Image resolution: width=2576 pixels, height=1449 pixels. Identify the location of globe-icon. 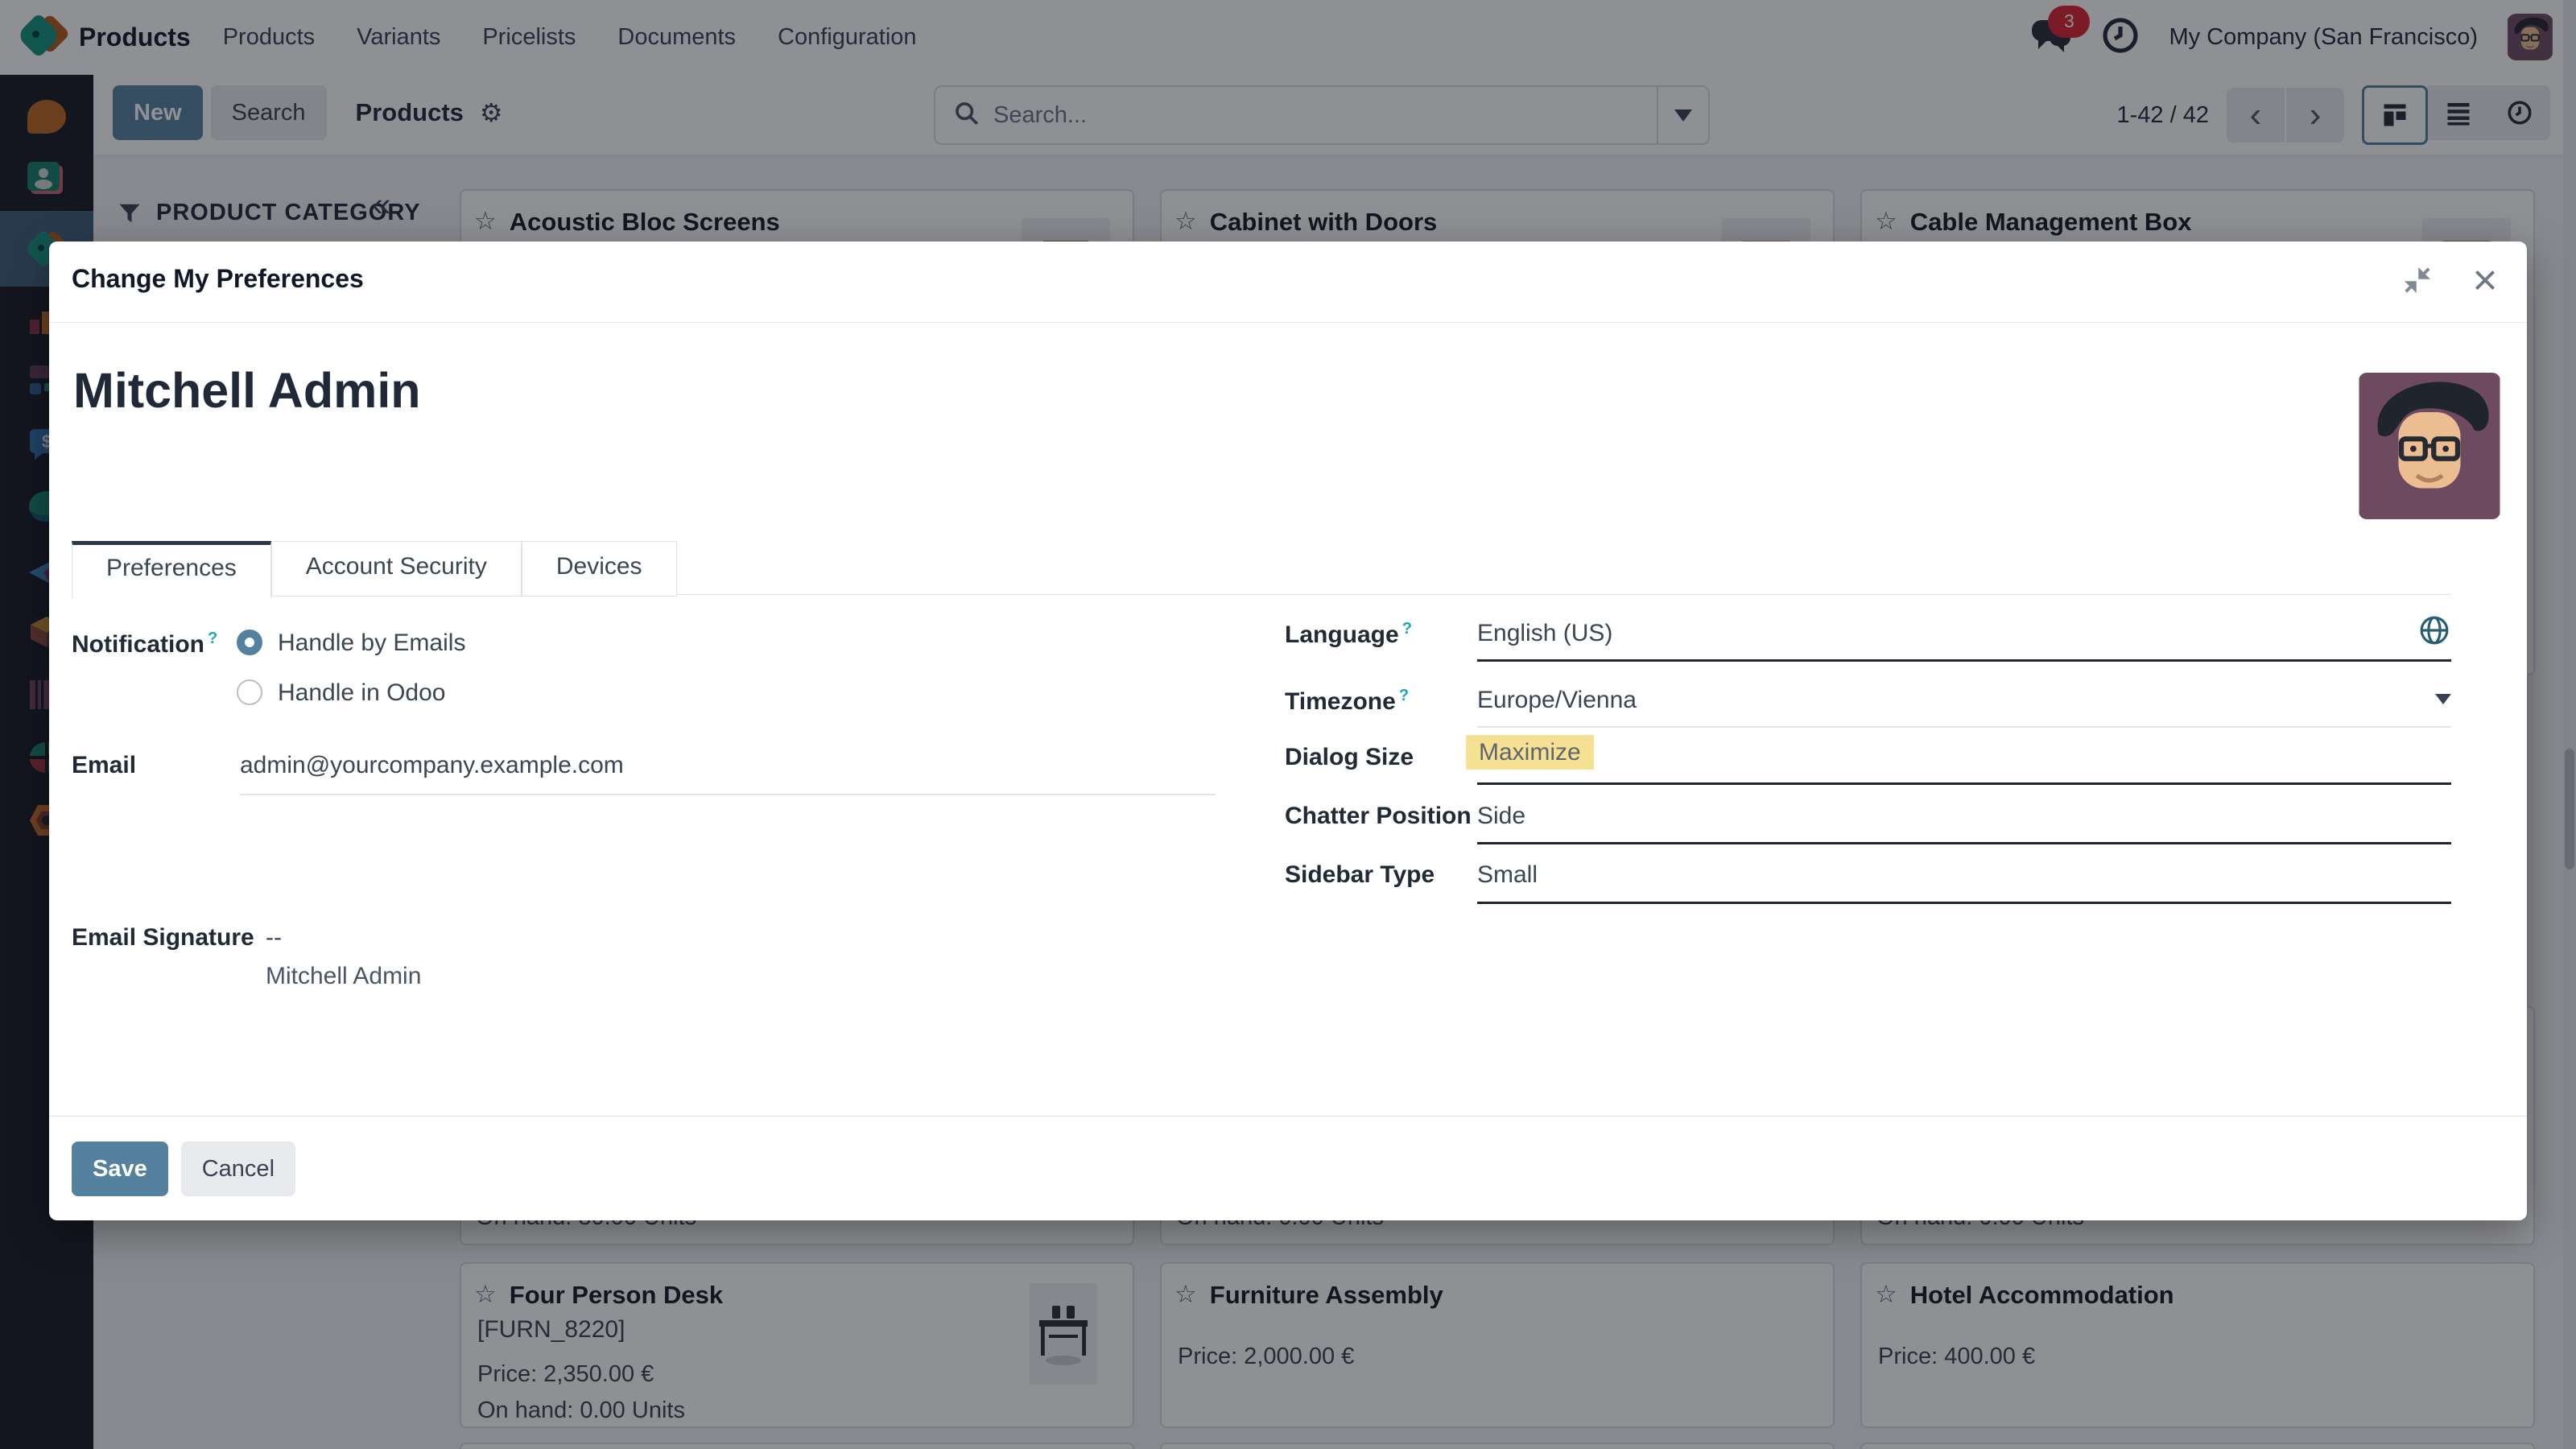
(2434, 632).